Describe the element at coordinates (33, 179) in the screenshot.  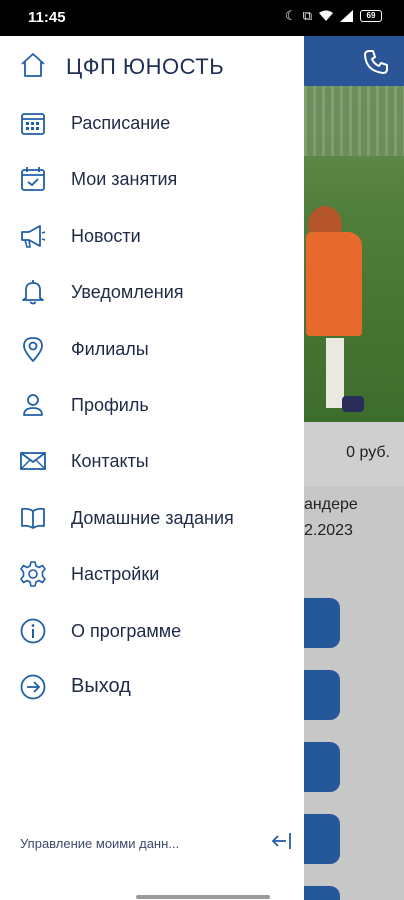
I see `calendar-check-icon` at that location.